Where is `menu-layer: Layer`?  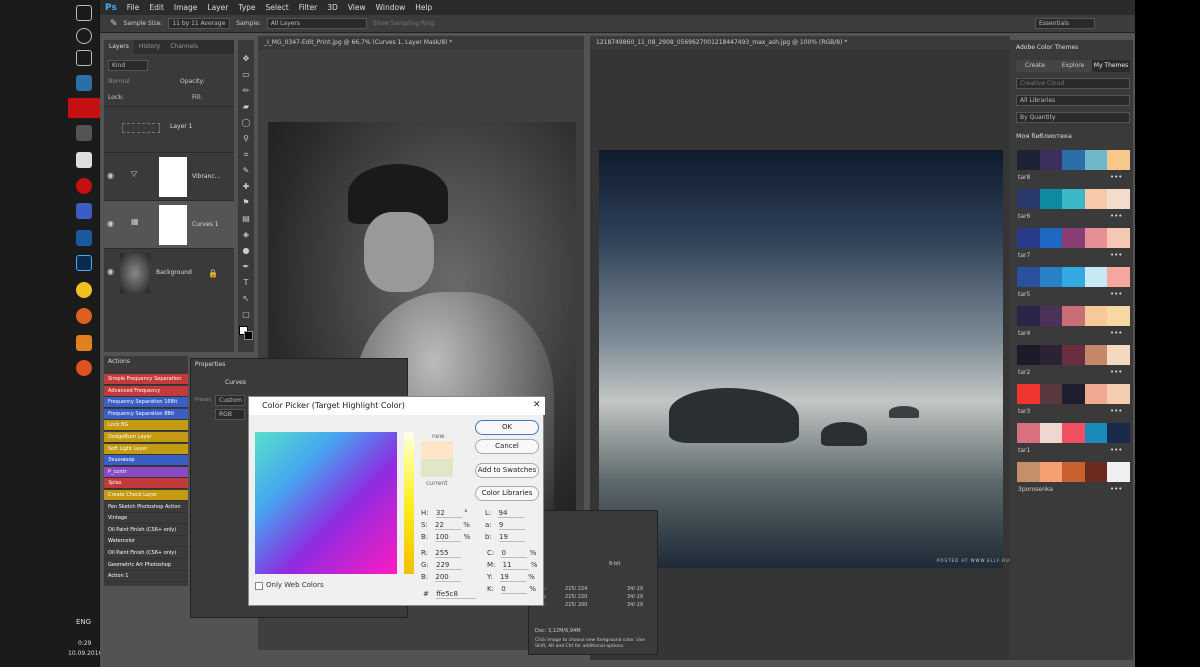 menu-layer: Layer is located at coordinates (217, 7).